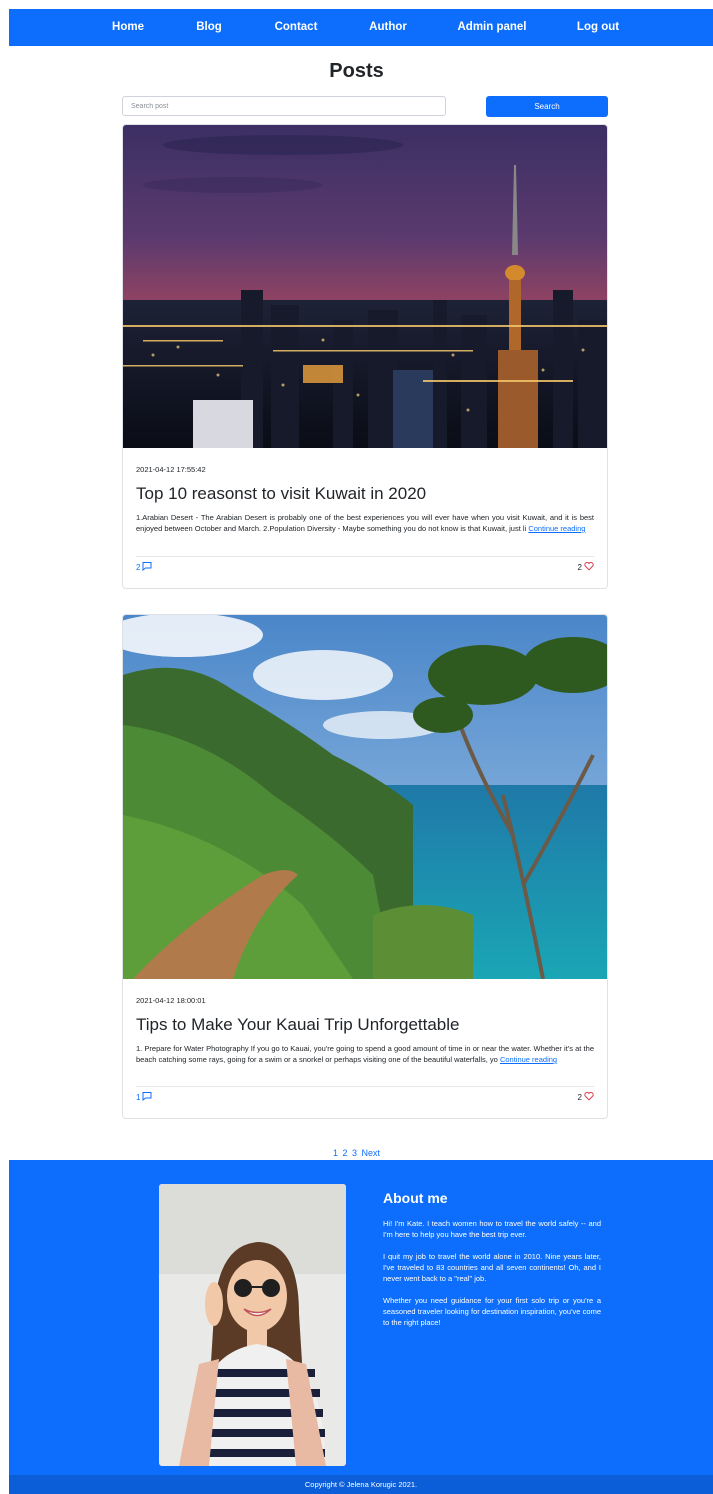 The image size is (713, 1494). Describe the element at coordinates (138, 567) in the screenshot. I see `comments-count-value: 2` at that location.